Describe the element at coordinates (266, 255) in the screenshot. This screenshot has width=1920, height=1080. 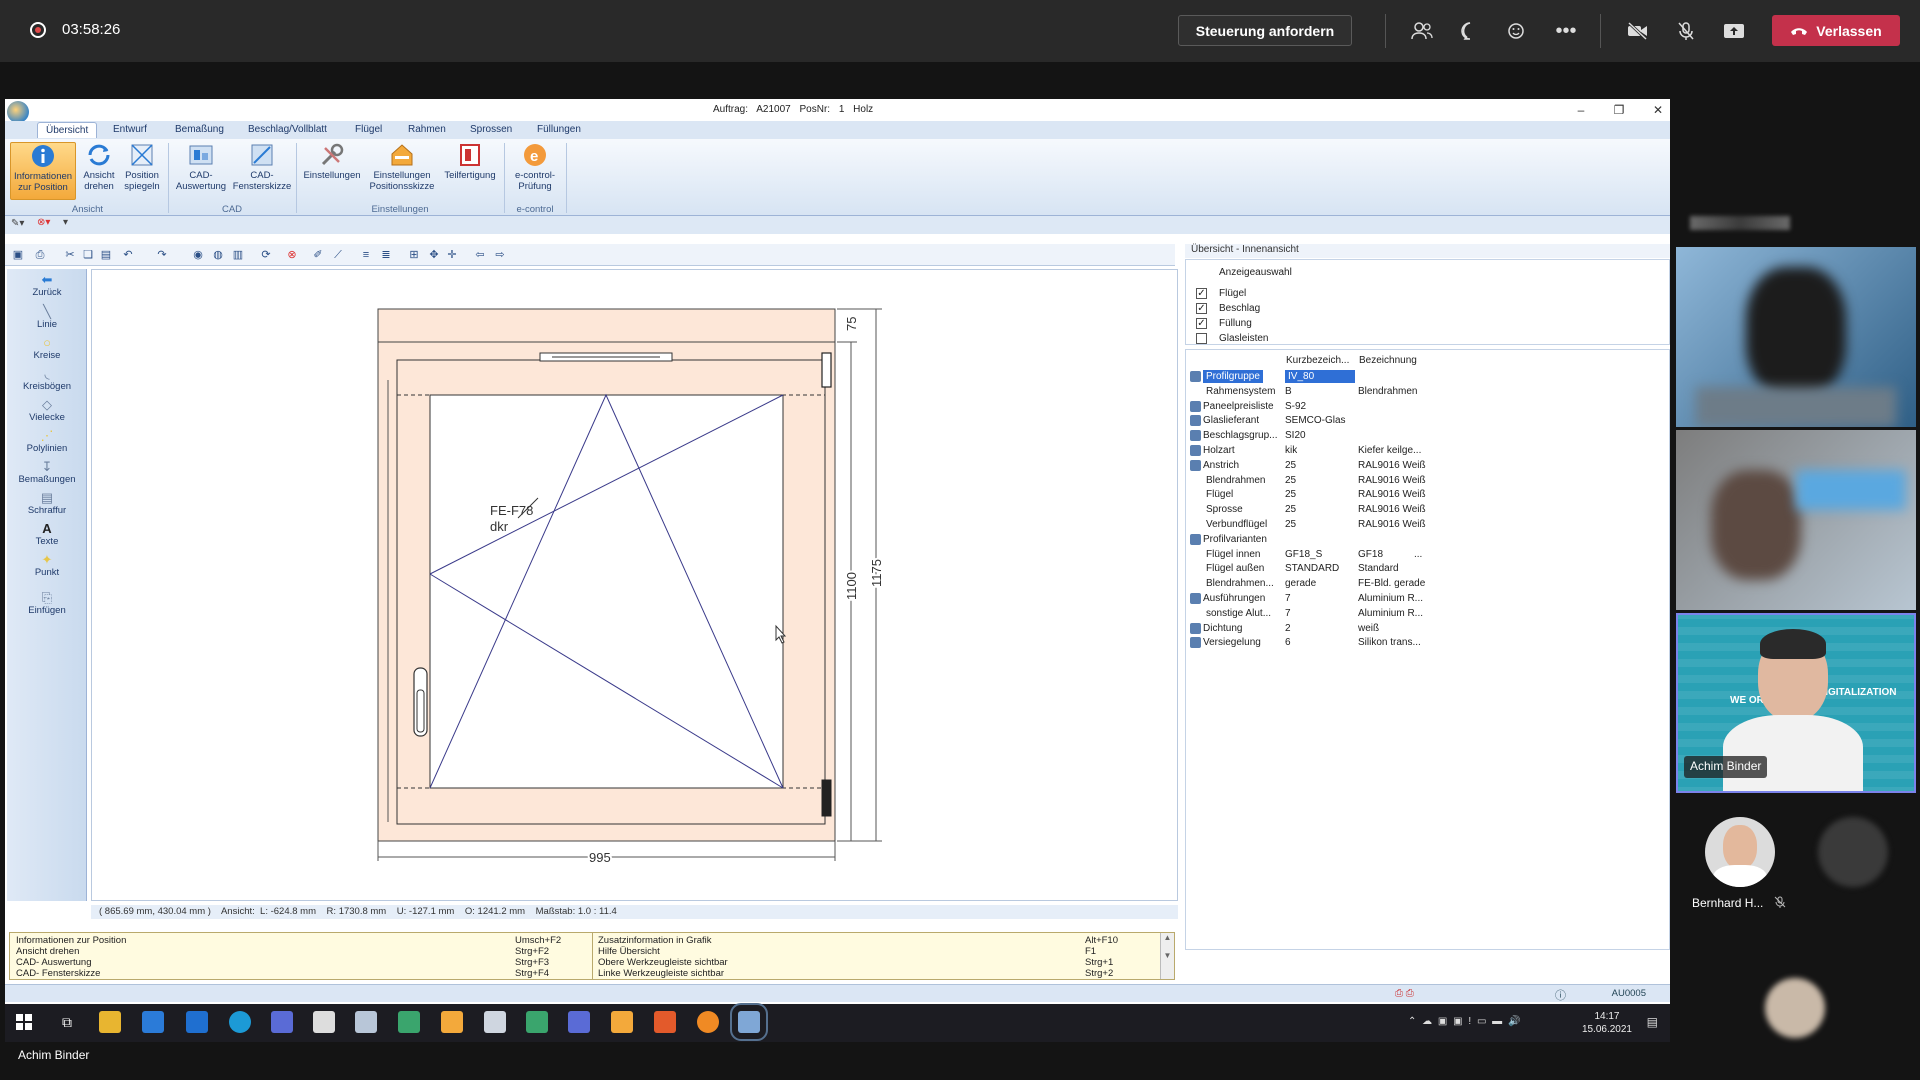
I see `refresh-icon: ⟳` at that location.